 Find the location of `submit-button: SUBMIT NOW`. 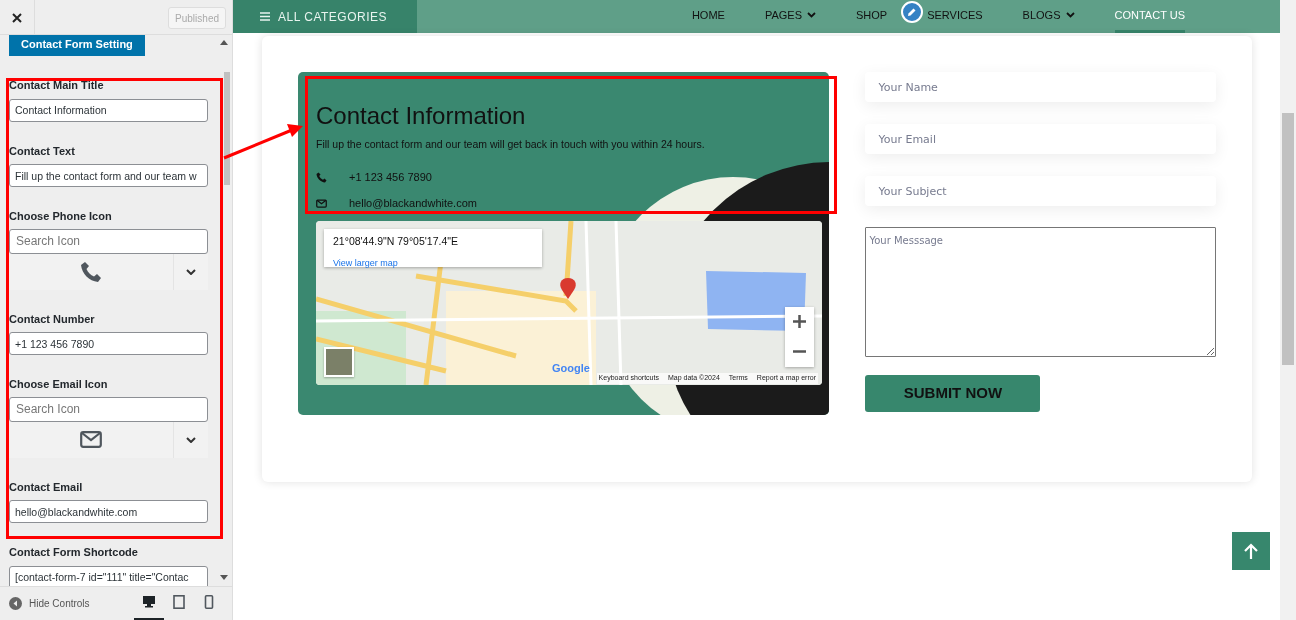

submit-button: SUBMIT NOW is located at coordinates (953, 393).